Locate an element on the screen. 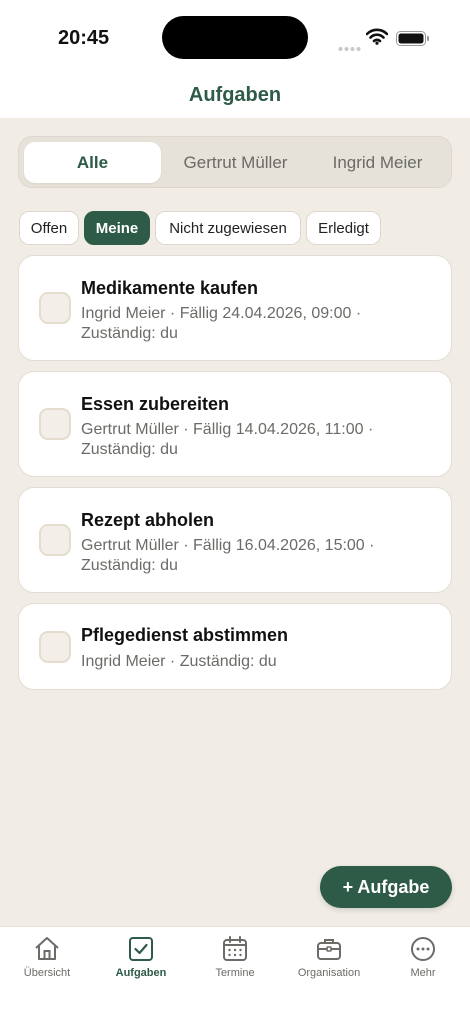 The image size is (470, 1024). segment-ingrid-meier: Ingrid Meier is located at coordinates (377, 162).